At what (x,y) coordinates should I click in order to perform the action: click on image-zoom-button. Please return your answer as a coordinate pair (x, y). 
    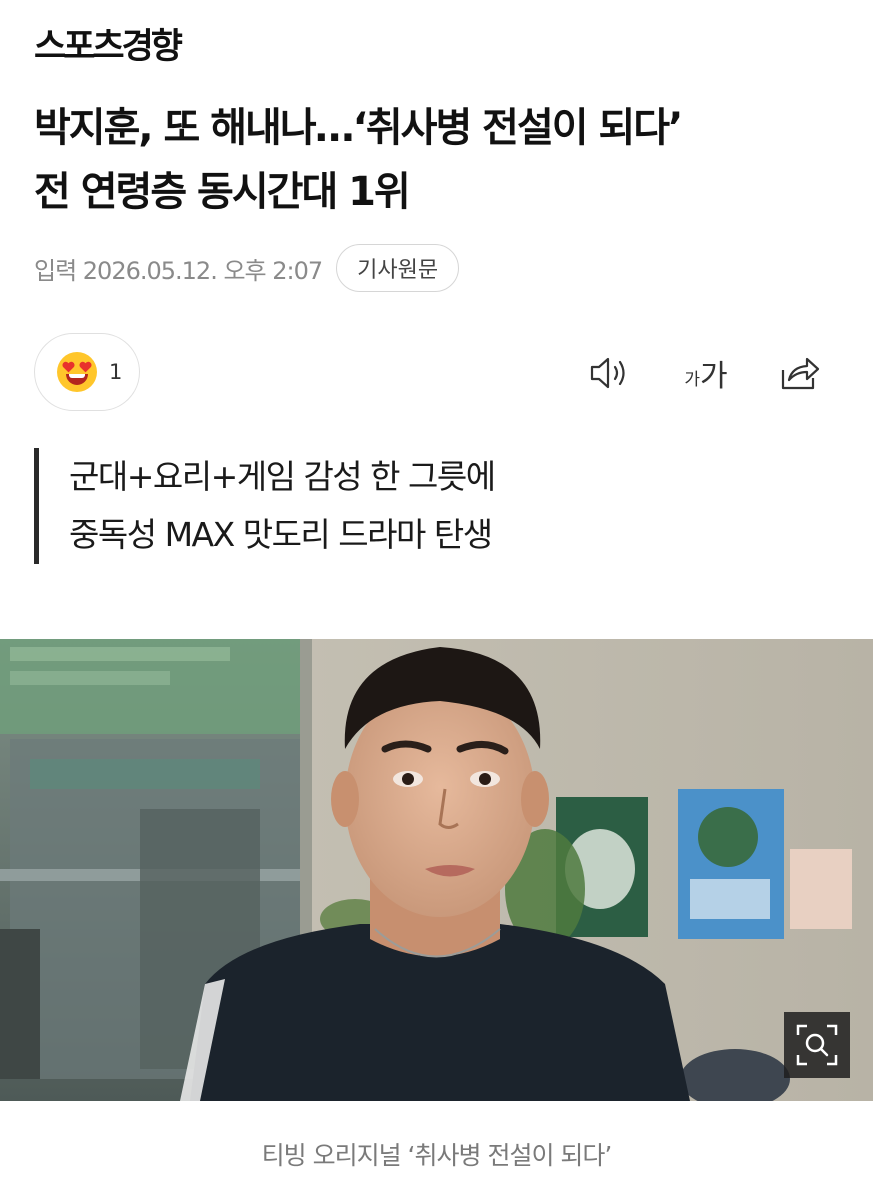
    Looking at the image, I should click on (817, 1045).